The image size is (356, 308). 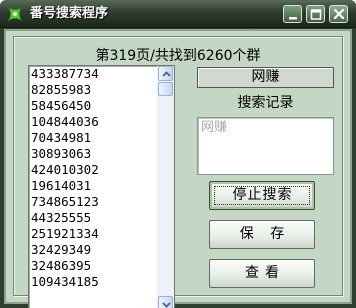 I want to click on list-item: 70434981, so click(x=91, y=138).